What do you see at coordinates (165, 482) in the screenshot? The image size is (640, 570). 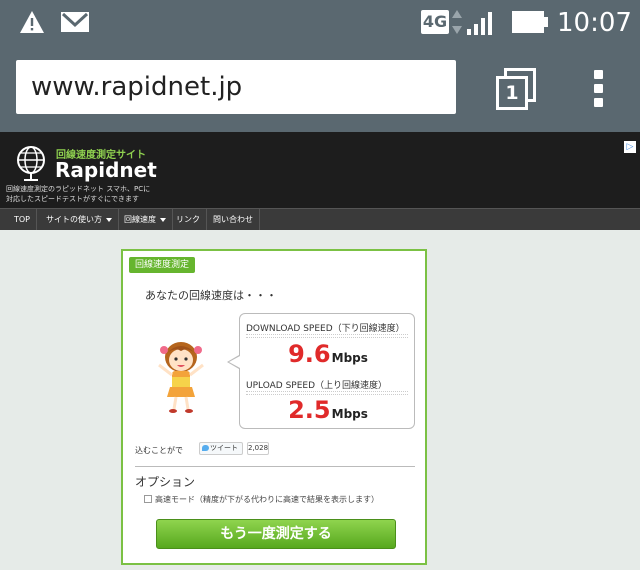 I see `option-title: オプション` at bounding box center [165, 482].